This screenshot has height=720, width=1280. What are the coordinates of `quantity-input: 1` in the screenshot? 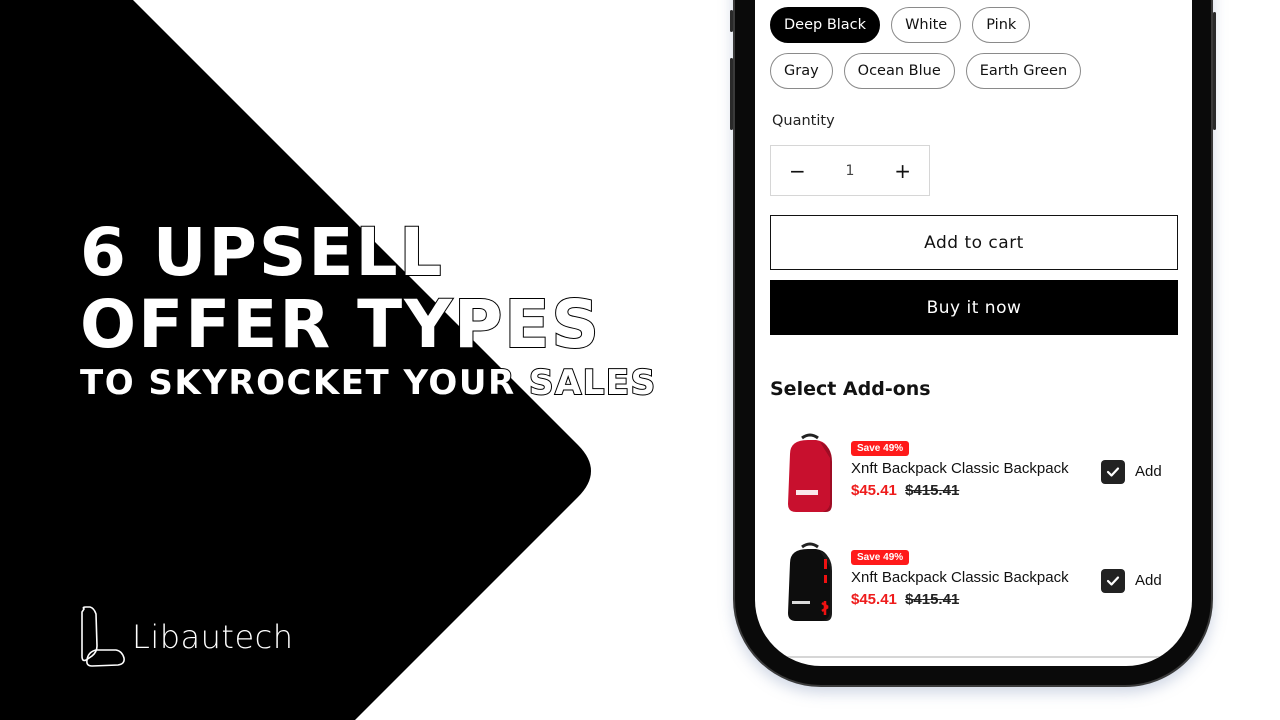 It's located at (850, 171).